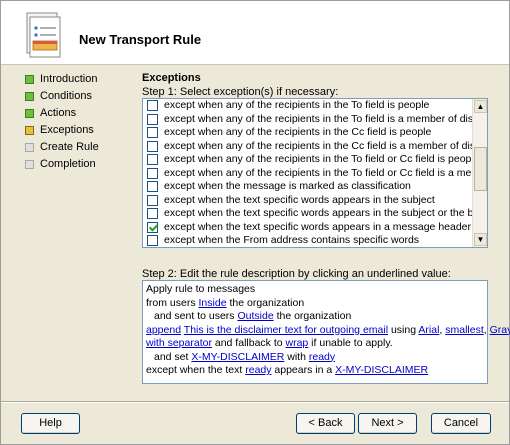 Image resolution: width=510 pixels, height=445 pixels. Describe the element at coordinates (237, 357) in the screenshot. I see `header-name-link: X-MY-DISCLAIMER` at that location.